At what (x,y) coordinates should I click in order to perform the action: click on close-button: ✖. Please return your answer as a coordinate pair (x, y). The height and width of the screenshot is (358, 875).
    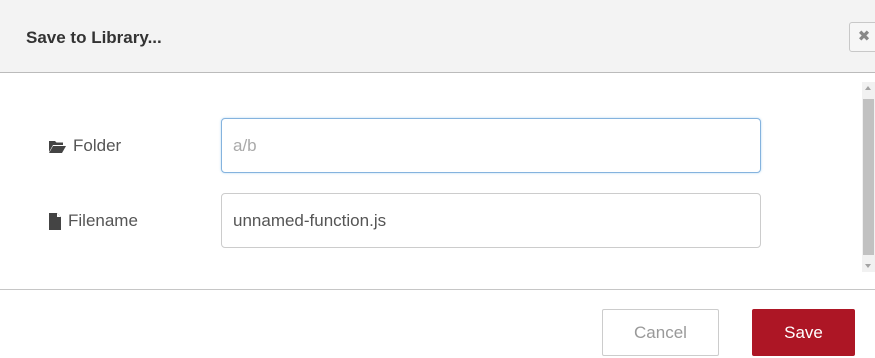
    Looking at the image, I should click on (862, 37).